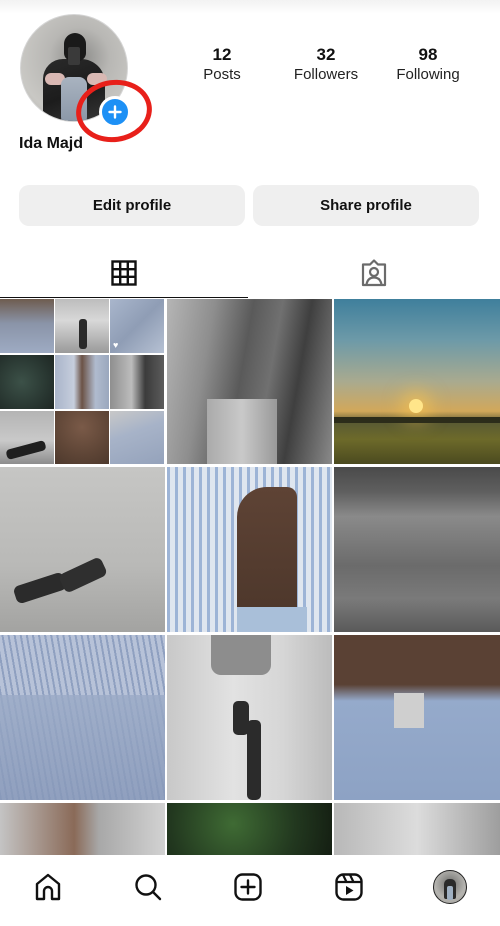  I want to click on add-story-button, so click(115, 112).